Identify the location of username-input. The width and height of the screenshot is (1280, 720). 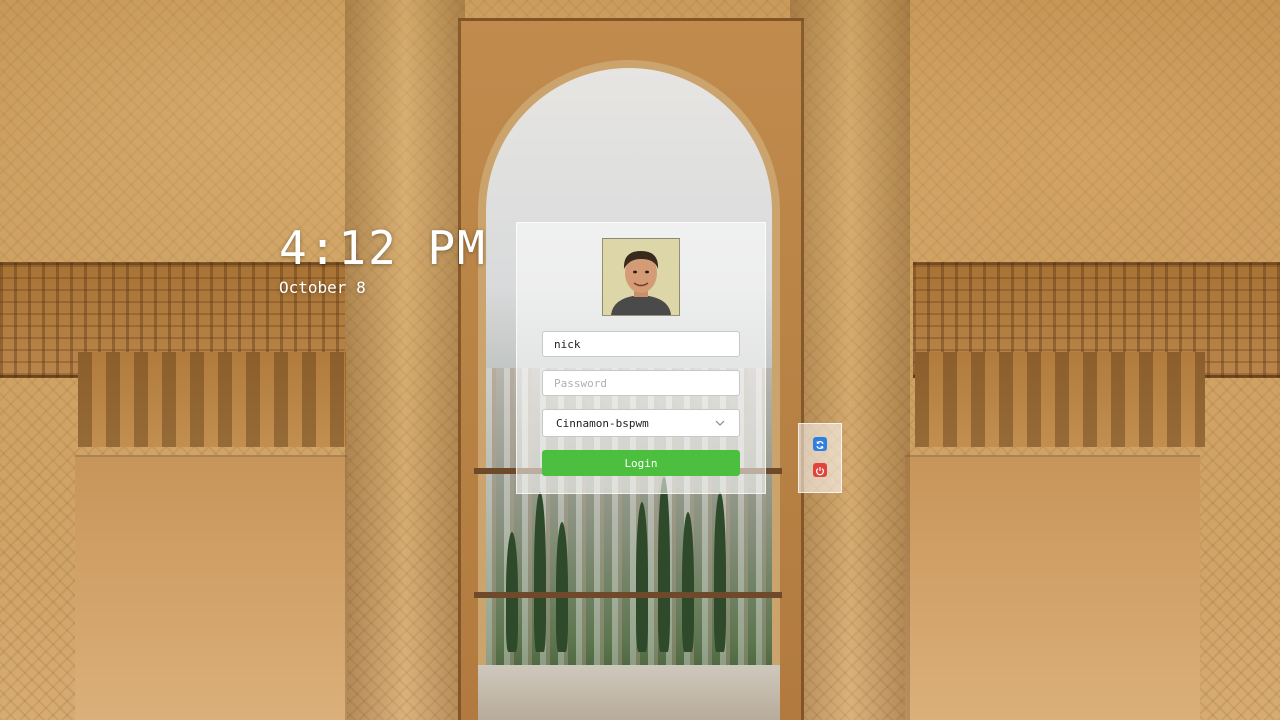
(641, 344).